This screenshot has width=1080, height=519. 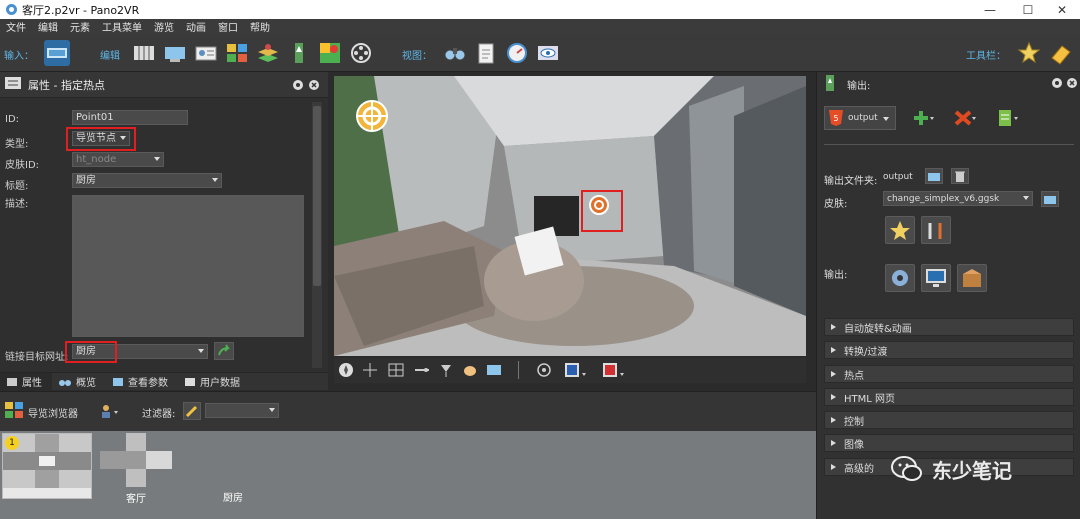 I want to click on import-panorama-icon, so click(x=57, y=53).